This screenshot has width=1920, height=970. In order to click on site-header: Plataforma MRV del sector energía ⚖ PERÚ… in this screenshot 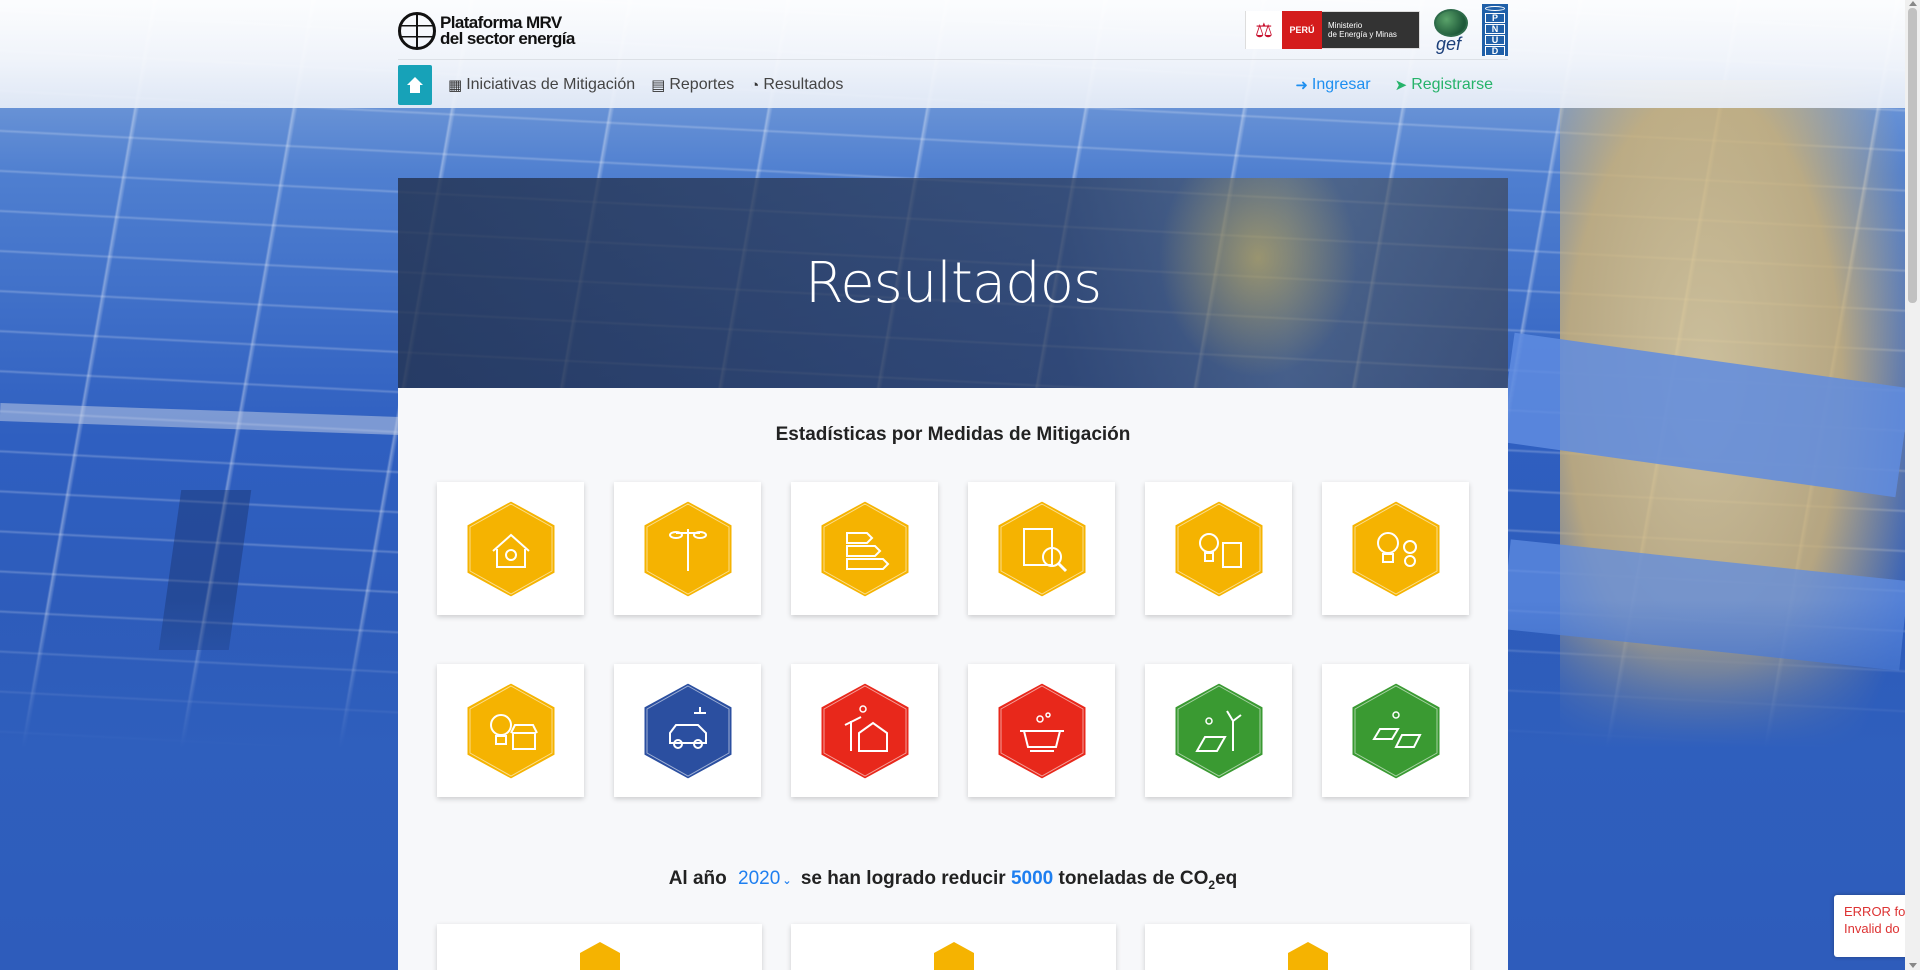, I will do `click(952, 54)`.